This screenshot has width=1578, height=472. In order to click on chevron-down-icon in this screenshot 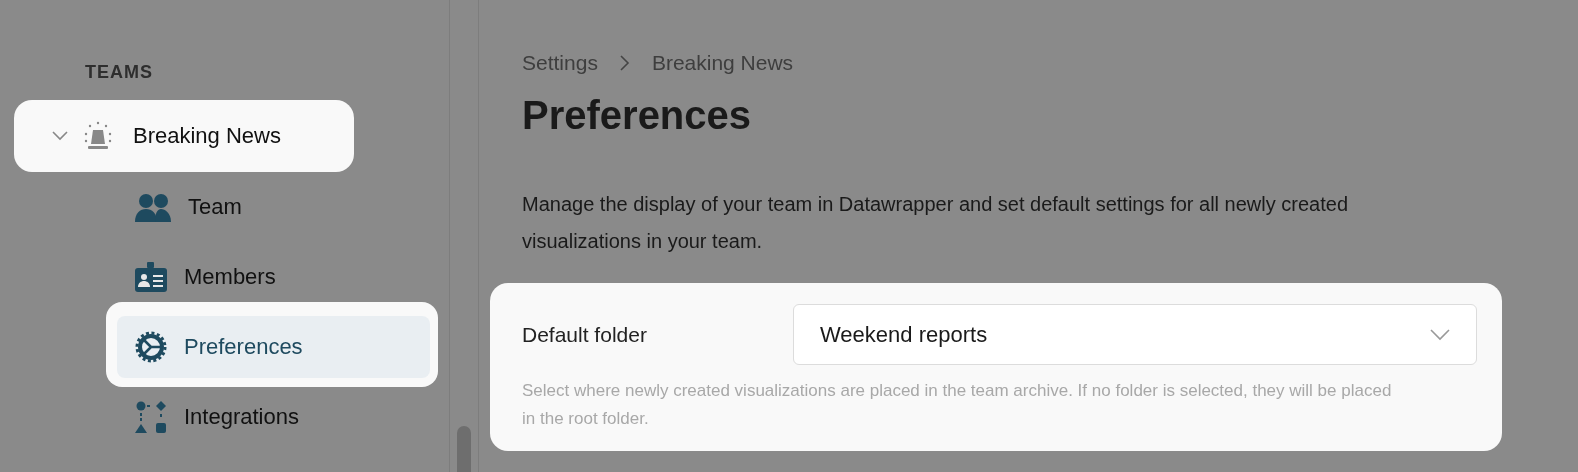, I will do `click(1440, 334)`.